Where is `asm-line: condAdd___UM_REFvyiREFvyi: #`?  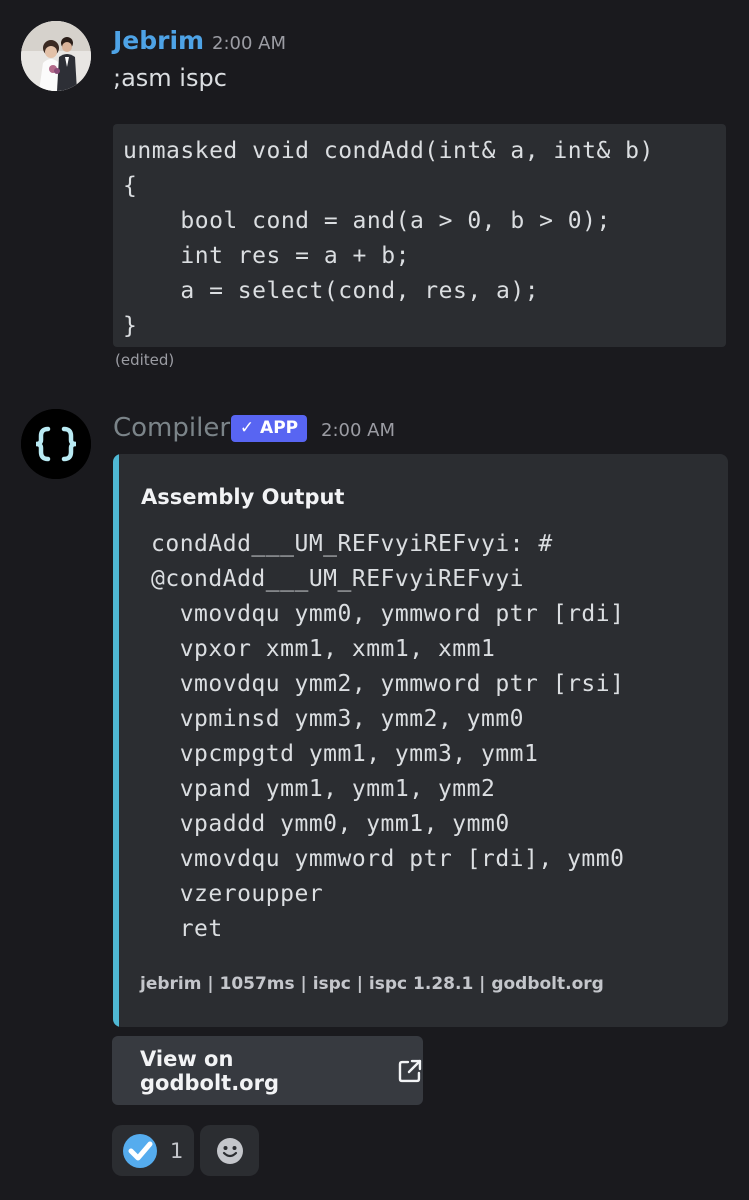 asm-line: condAdd___UM_REFvyiREFvyi: # is located at coordinates (352, 544).